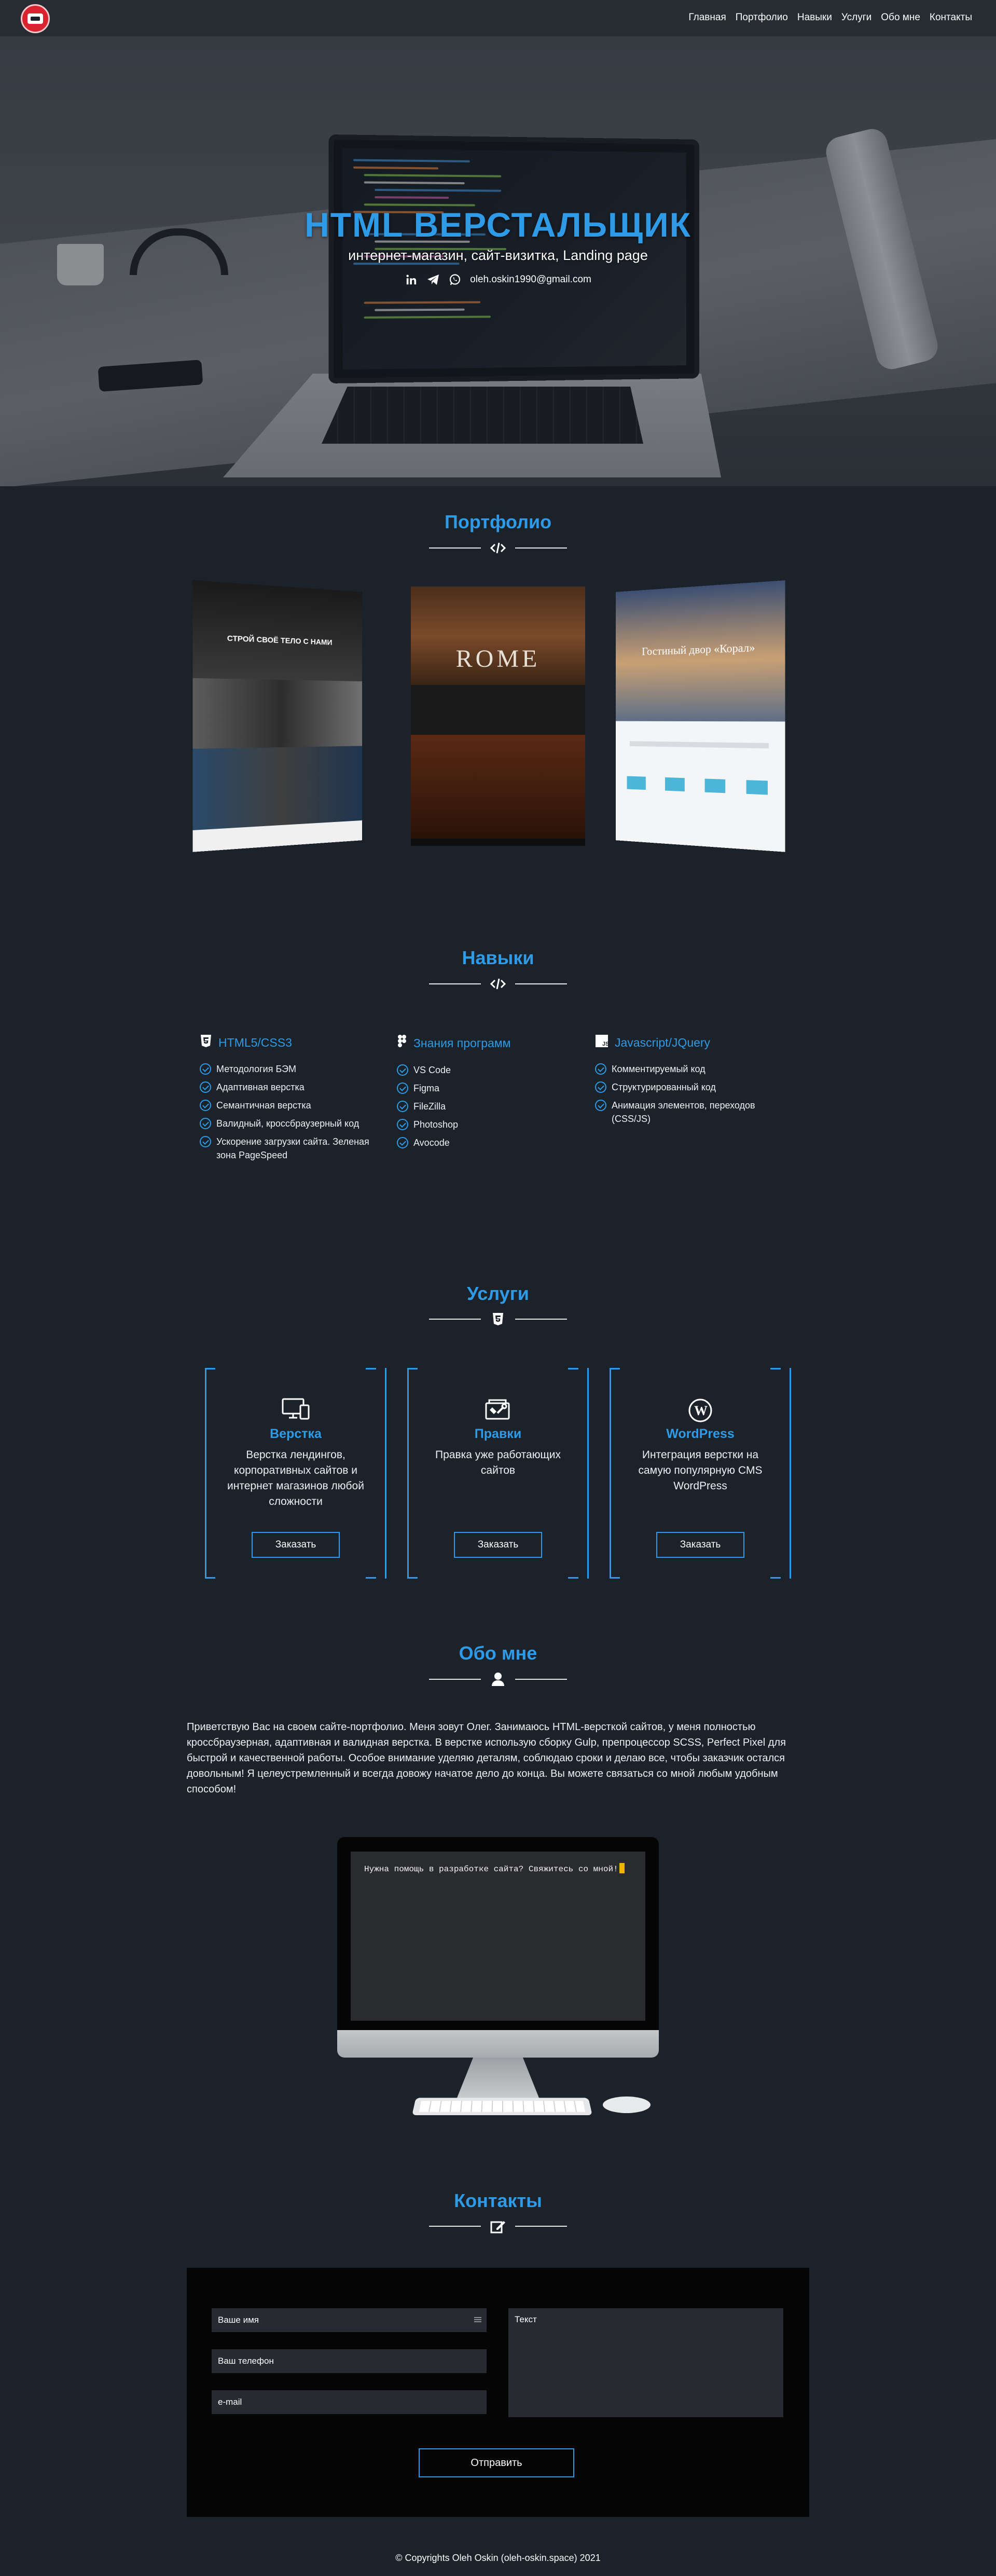 The height and width of the screenshot is (2576, 996). I want to click on contacts-title: Контакты, so click(498, 2201).